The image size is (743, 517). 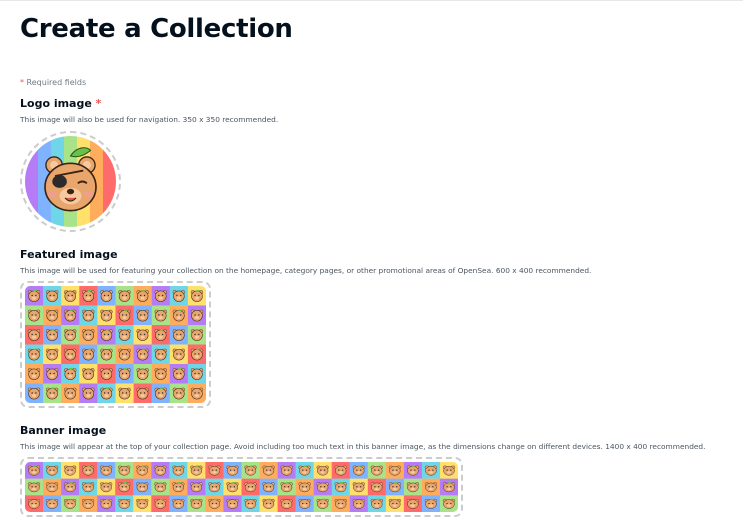 I want to click on bear-logo-icon, so click(x=70, y=181).